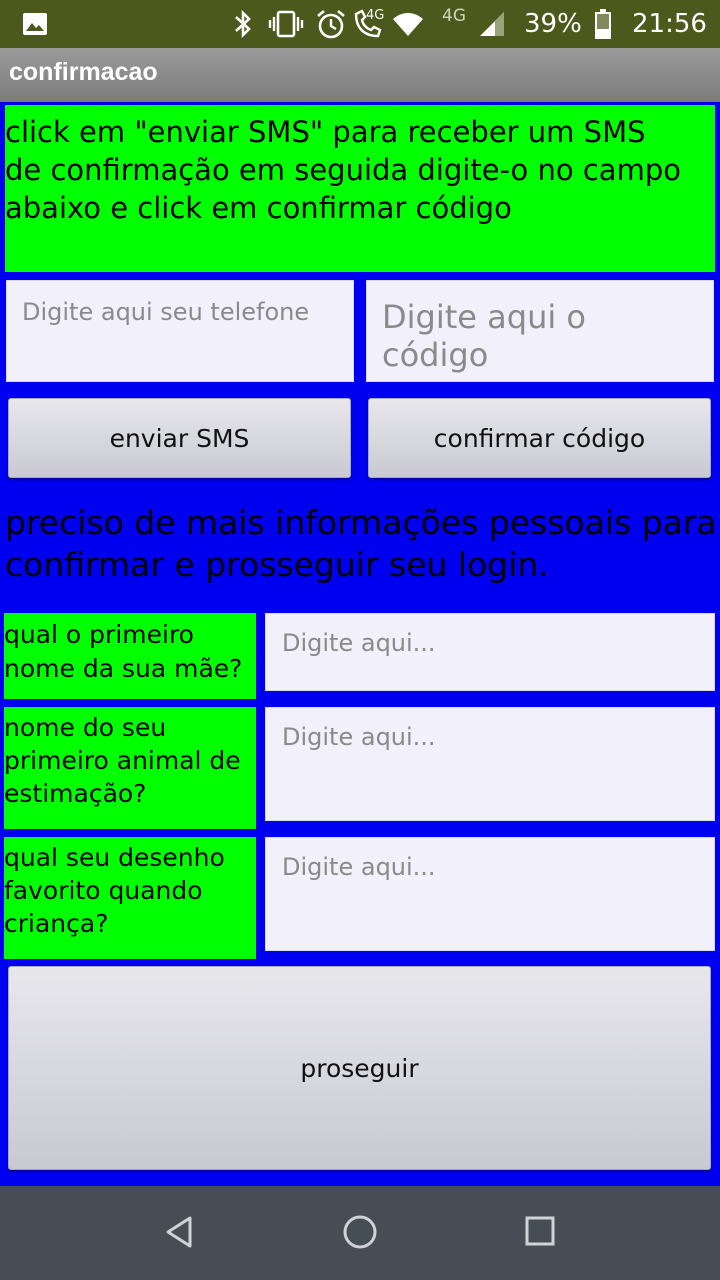 The width and height of the screenshot is (720, 1280). Describe the element at coordinates (56, 923) in the screenshot. I see `question-3-line-3: criança?` at that location.